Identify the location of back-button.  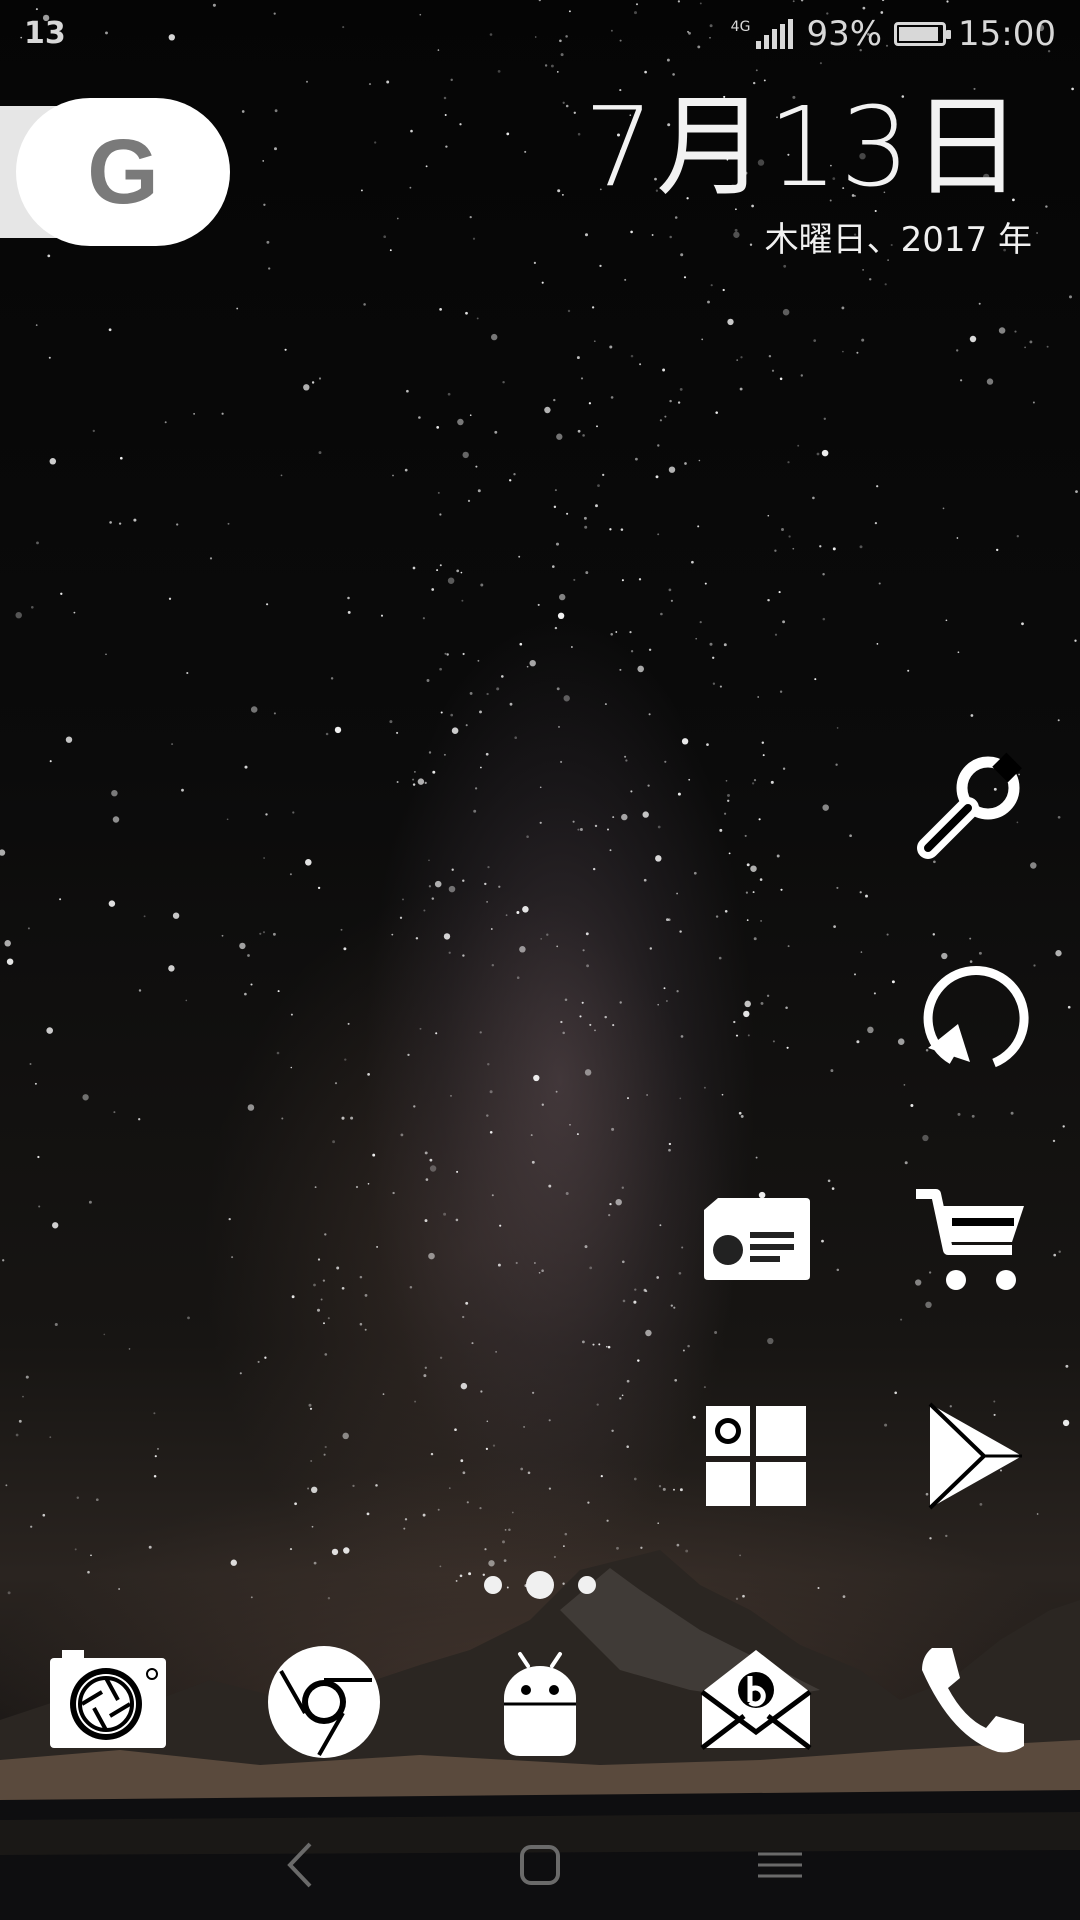
(300, 1865).